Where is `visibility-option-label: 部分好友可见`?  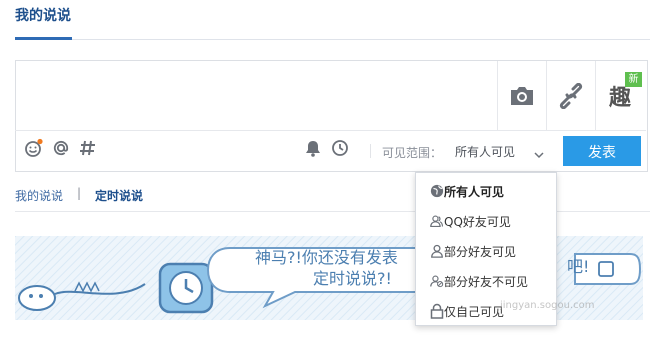 visibility-option-label: 部分好友可见 is located at coordinates (480, 251).